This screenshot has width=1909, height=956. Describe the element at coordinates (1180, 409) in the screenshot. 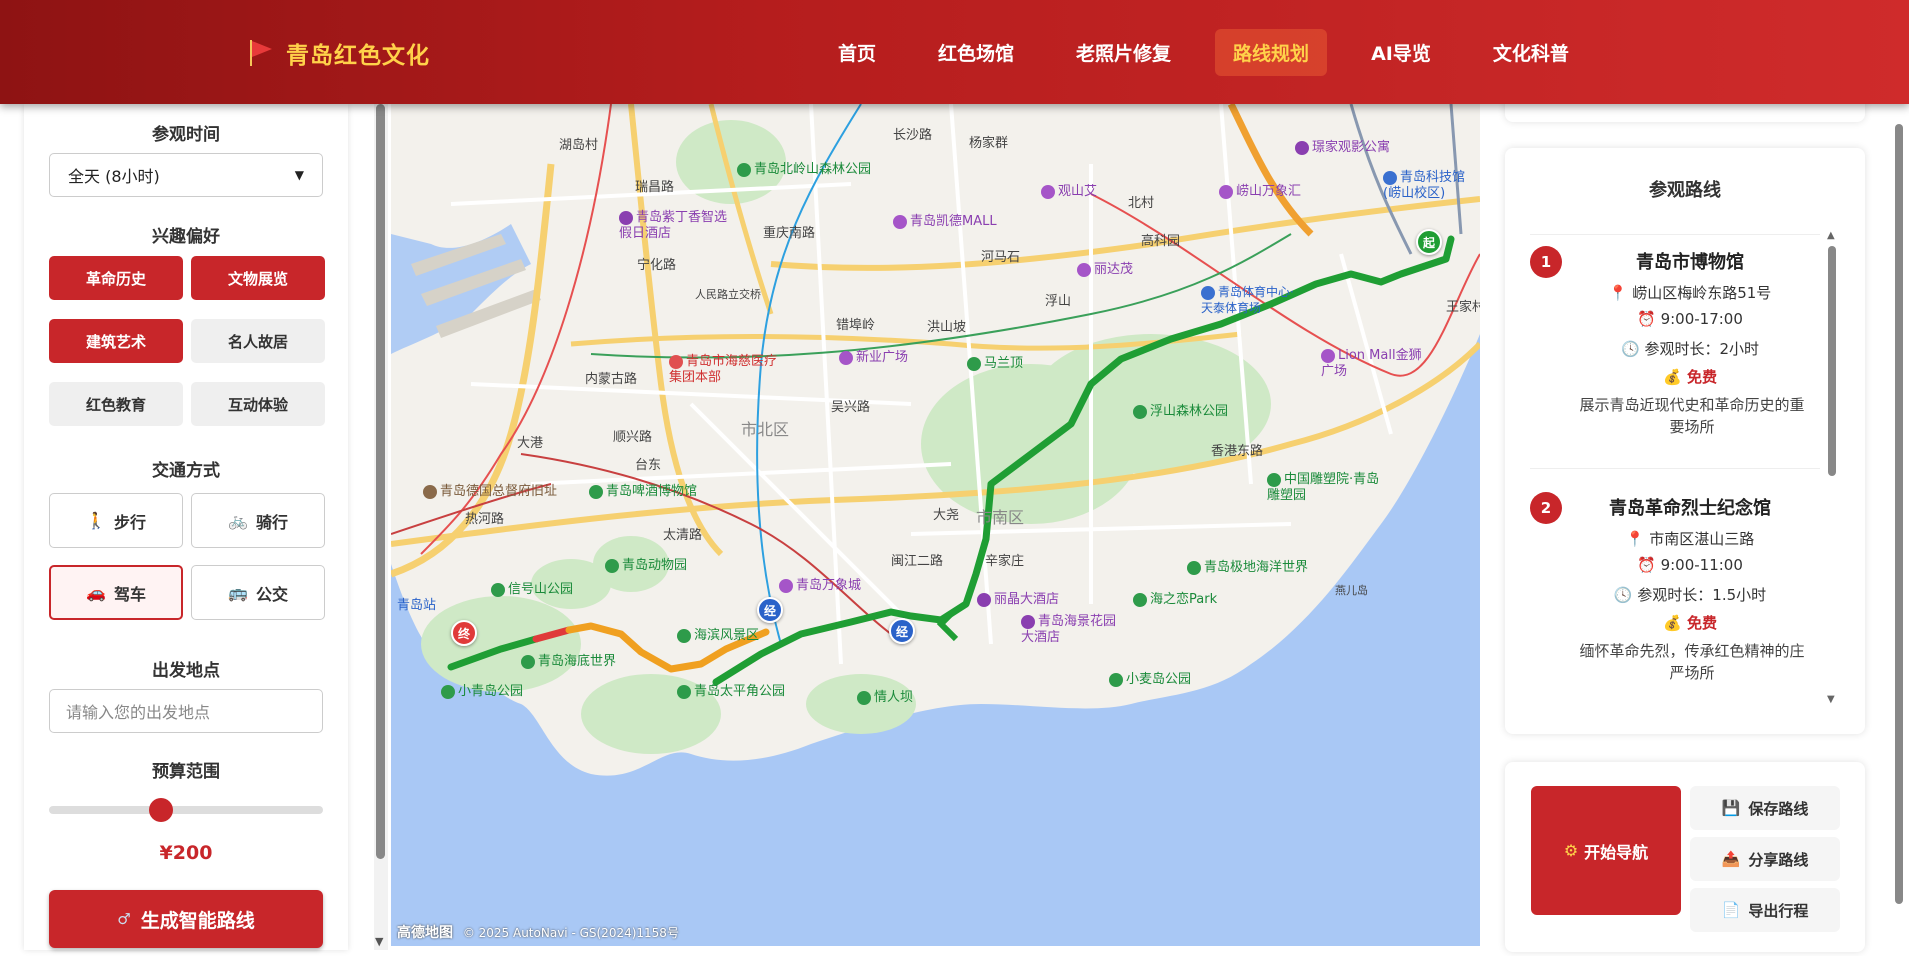

I see `map-poi-park: 浮山森林公园` at that location.